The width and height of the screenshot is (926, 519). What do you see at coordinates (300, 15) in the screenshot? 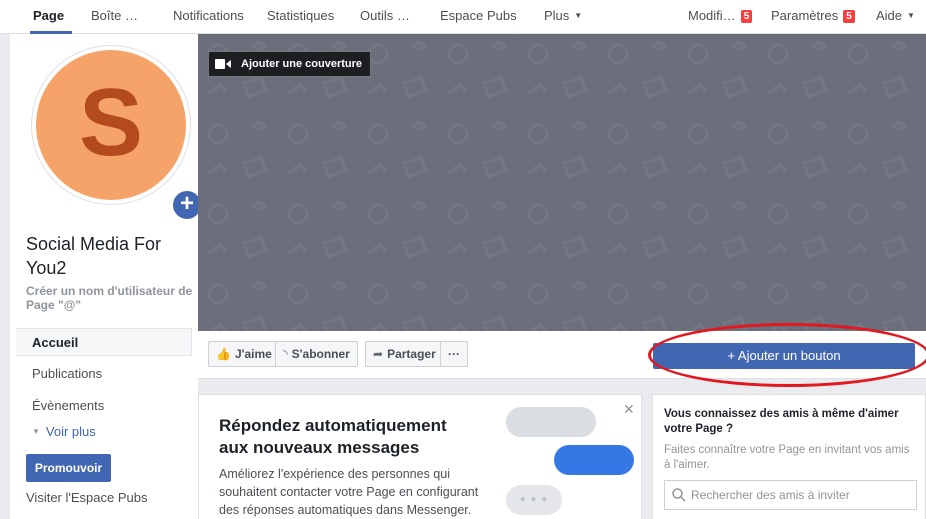
I see `tab-statistics: Statistiques` at bounding box center [300, 15].